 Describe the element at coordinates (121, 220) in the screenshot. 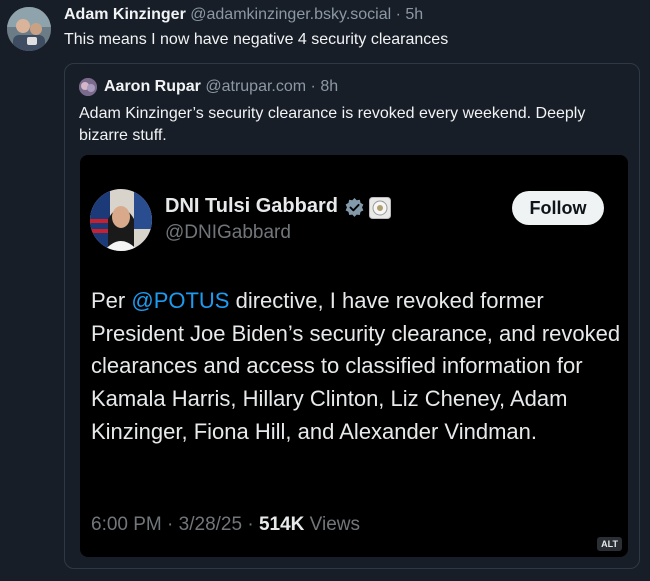

I see `embed-avatar` at that location.